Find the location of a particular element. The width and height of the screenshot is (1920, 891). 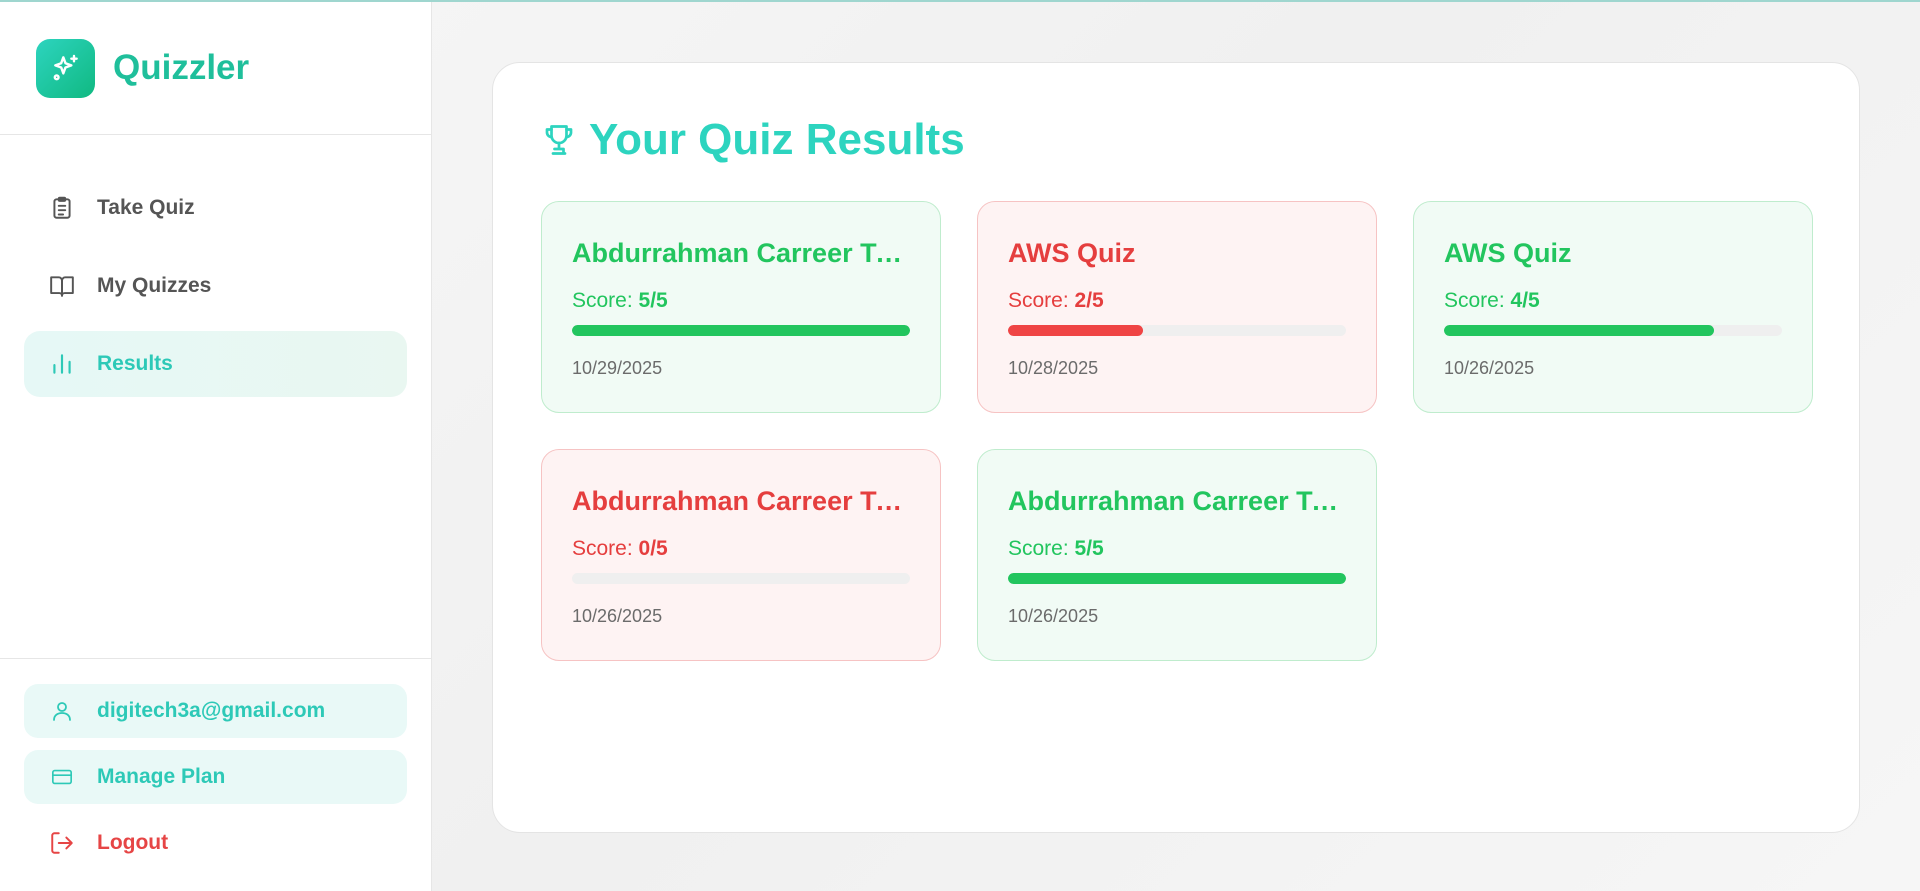

manage-plan-label: Manage Plan is located at coordinates (161, 776).